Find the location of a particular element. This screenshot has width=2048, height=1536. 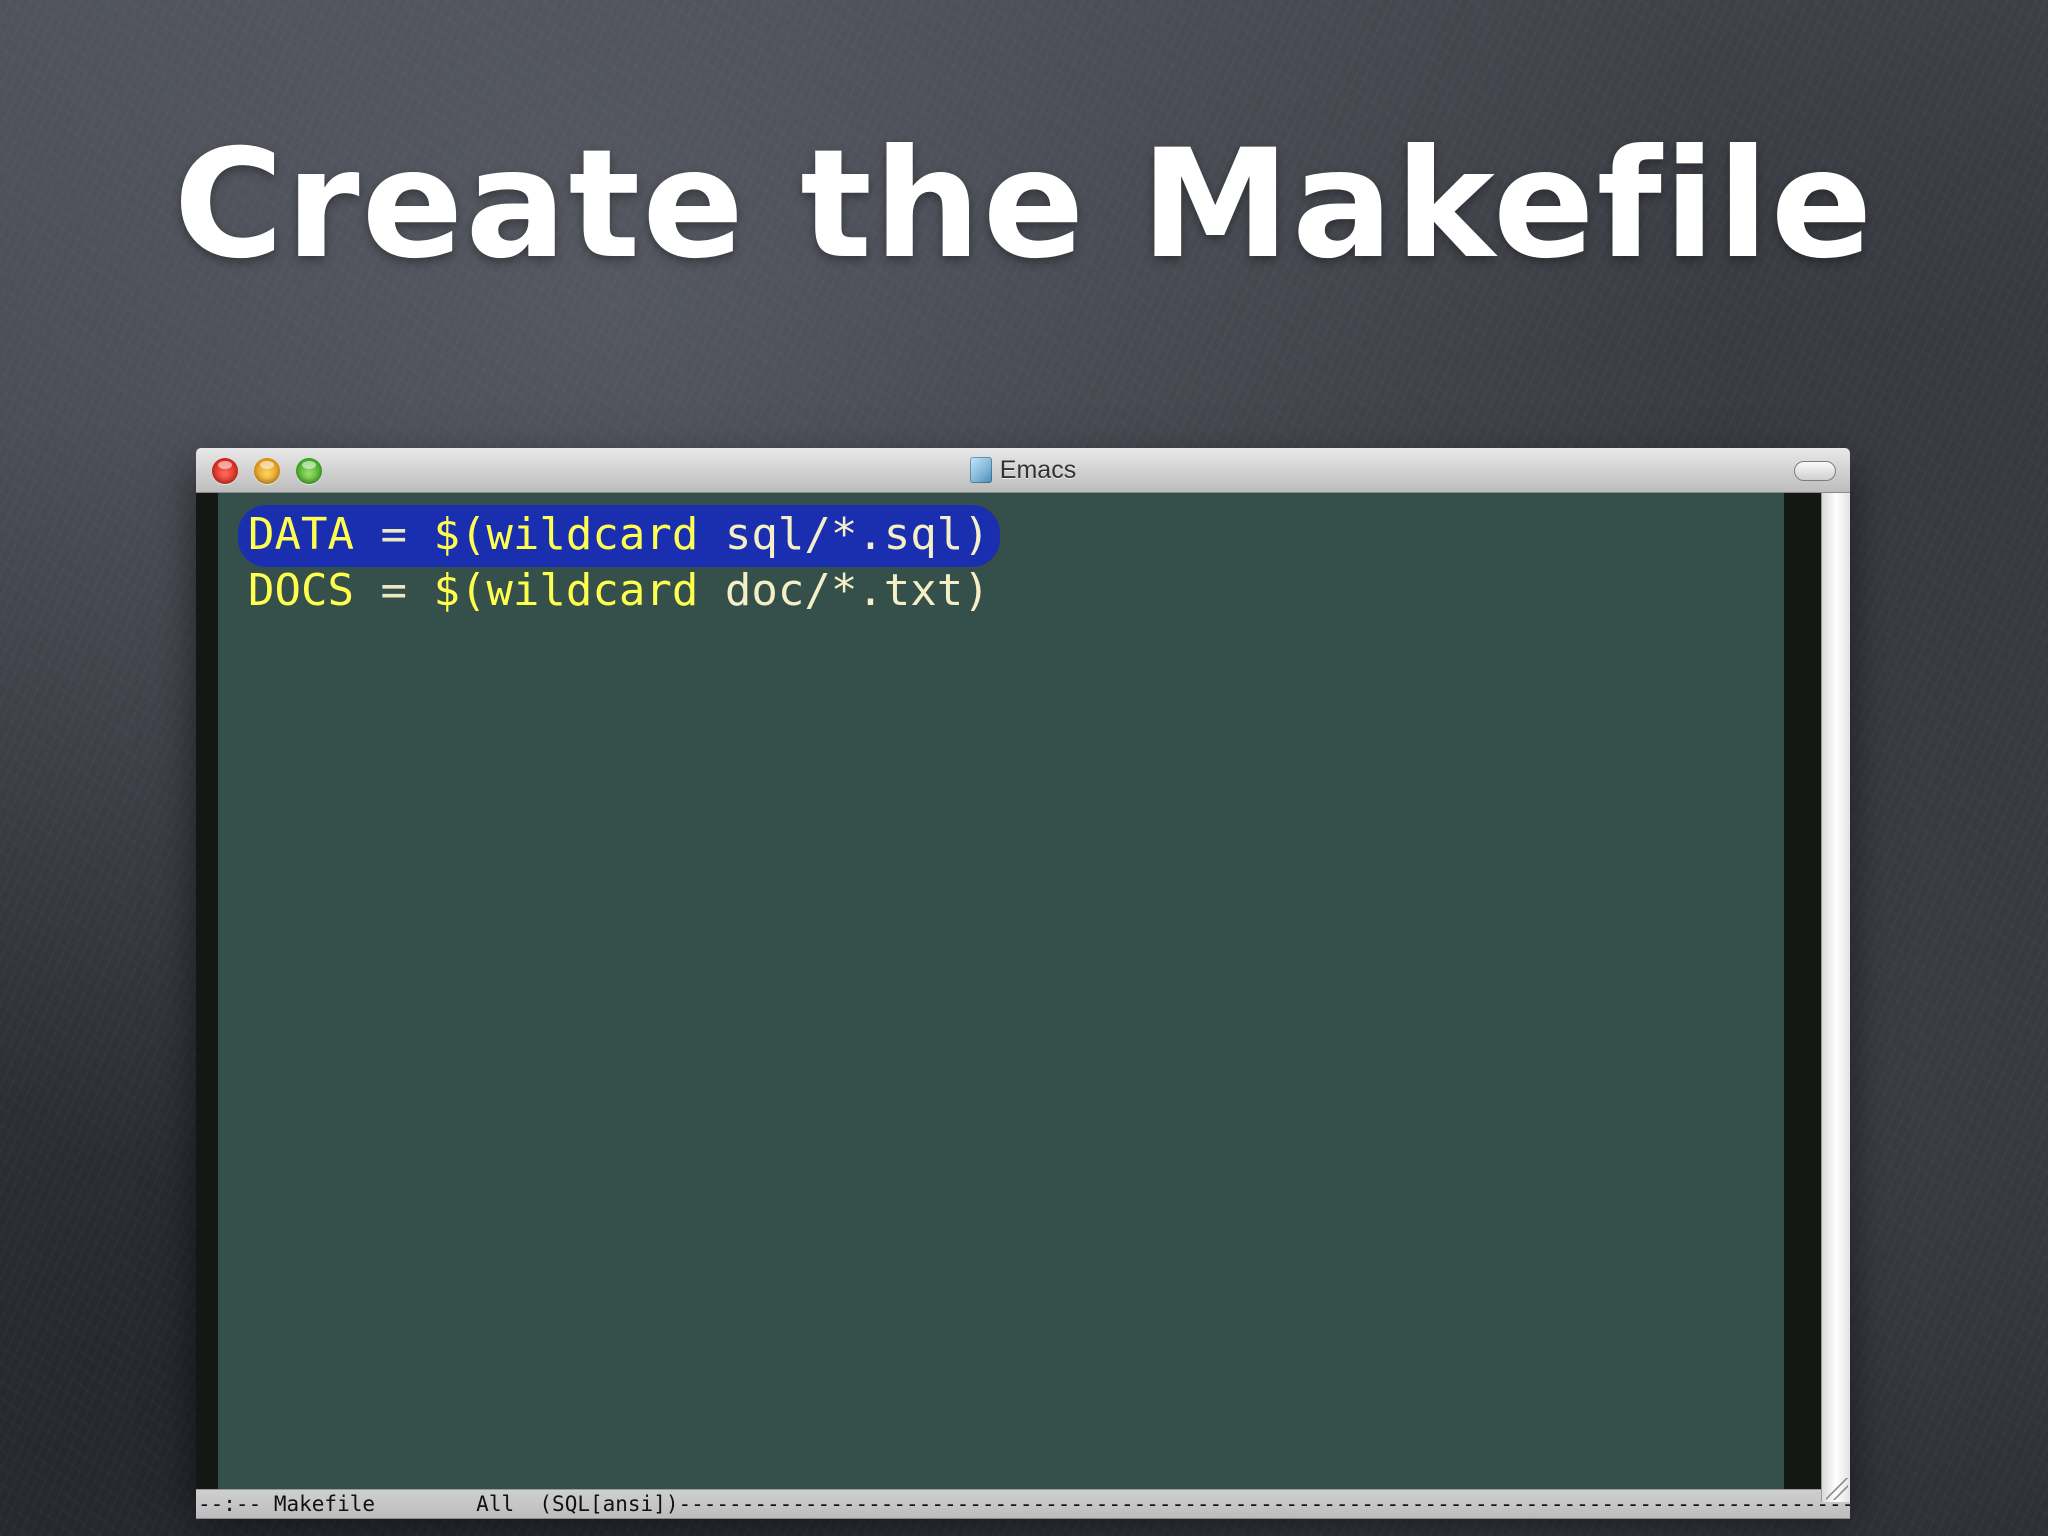

window-titlebar: Emacs is located at coordinates (1023, 470).